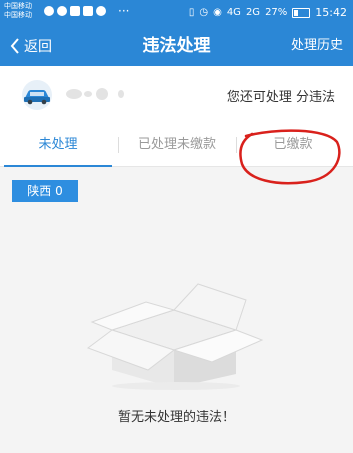 Image resolution: width=353 pixels, height=453 pixels. I want to click on gallery-notification-icon, so click(75, 11).